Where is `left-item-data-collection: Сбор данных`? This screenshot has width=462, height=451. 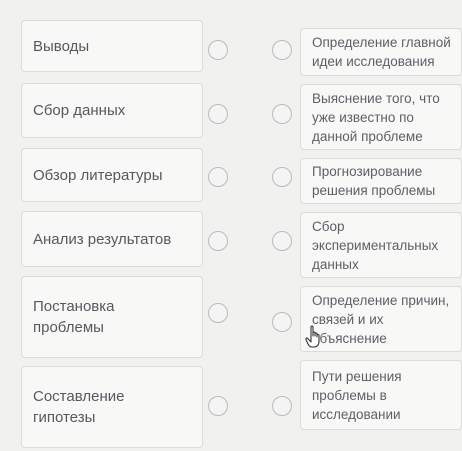
left-item-data-collection: Сбор данных is located at coordinates (112, 110).